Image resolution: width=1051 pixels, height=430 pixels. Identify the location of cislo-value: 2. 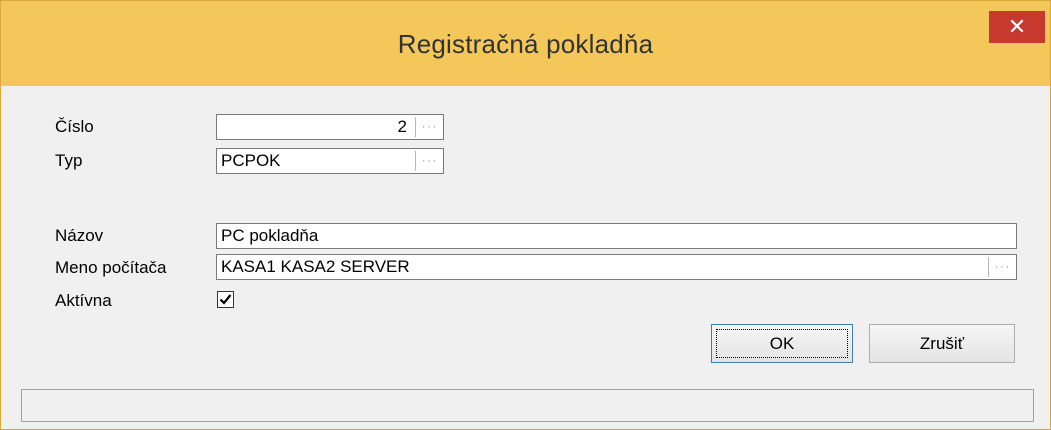
(402, 126).